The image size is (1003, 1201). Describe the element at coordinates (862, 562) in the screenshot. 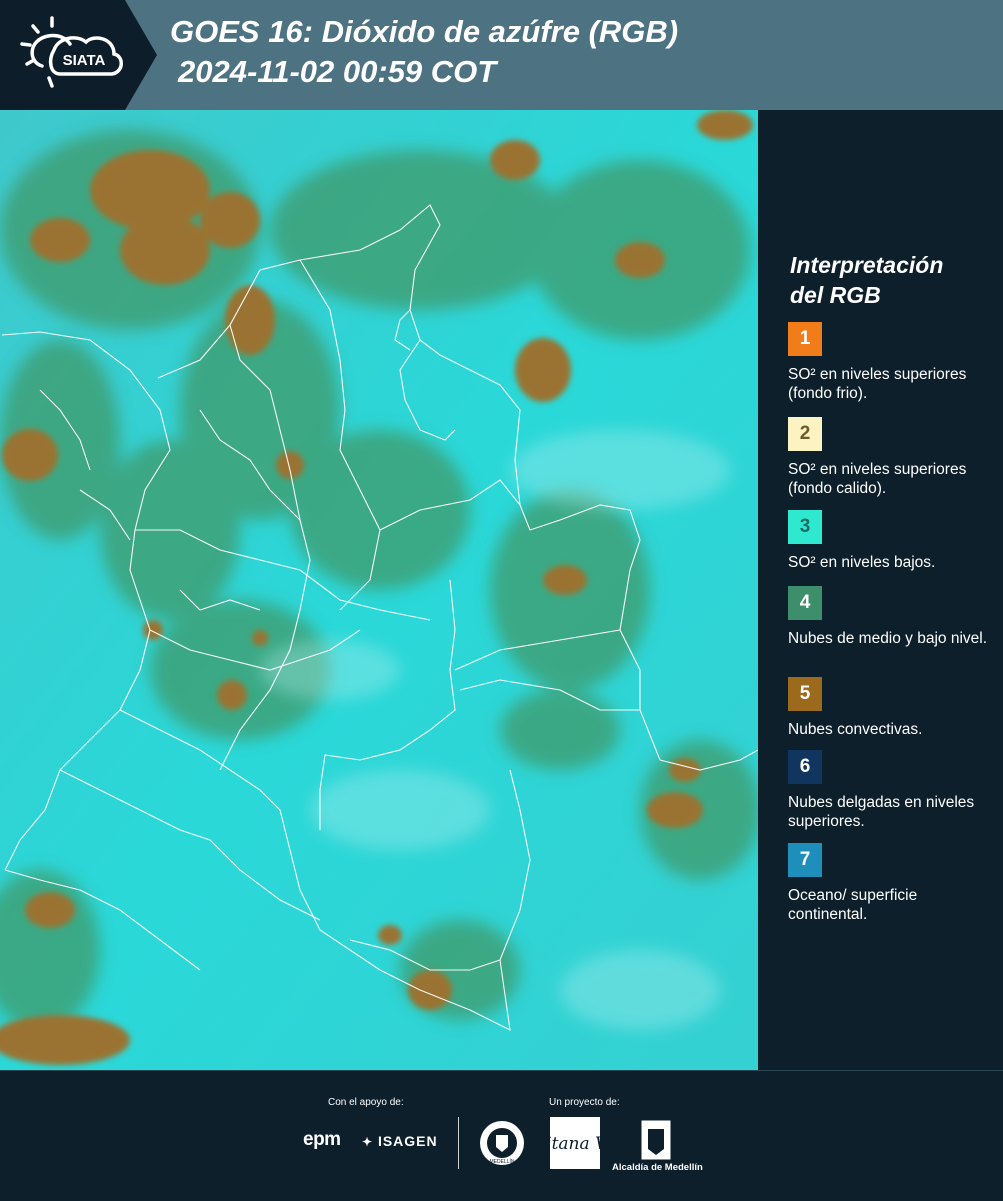

I see `legend-label-3: SO² en niveles bajos.` at that location.